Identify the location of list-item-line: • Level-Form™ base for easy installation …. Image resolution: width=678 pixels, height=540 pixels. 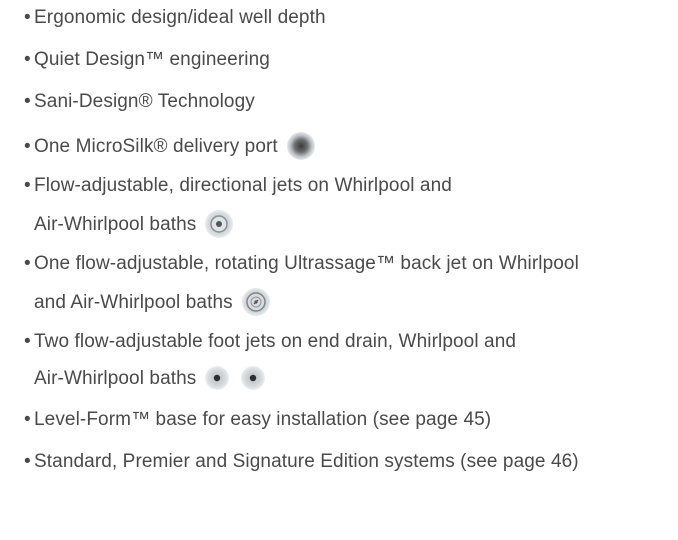
(257, 426).